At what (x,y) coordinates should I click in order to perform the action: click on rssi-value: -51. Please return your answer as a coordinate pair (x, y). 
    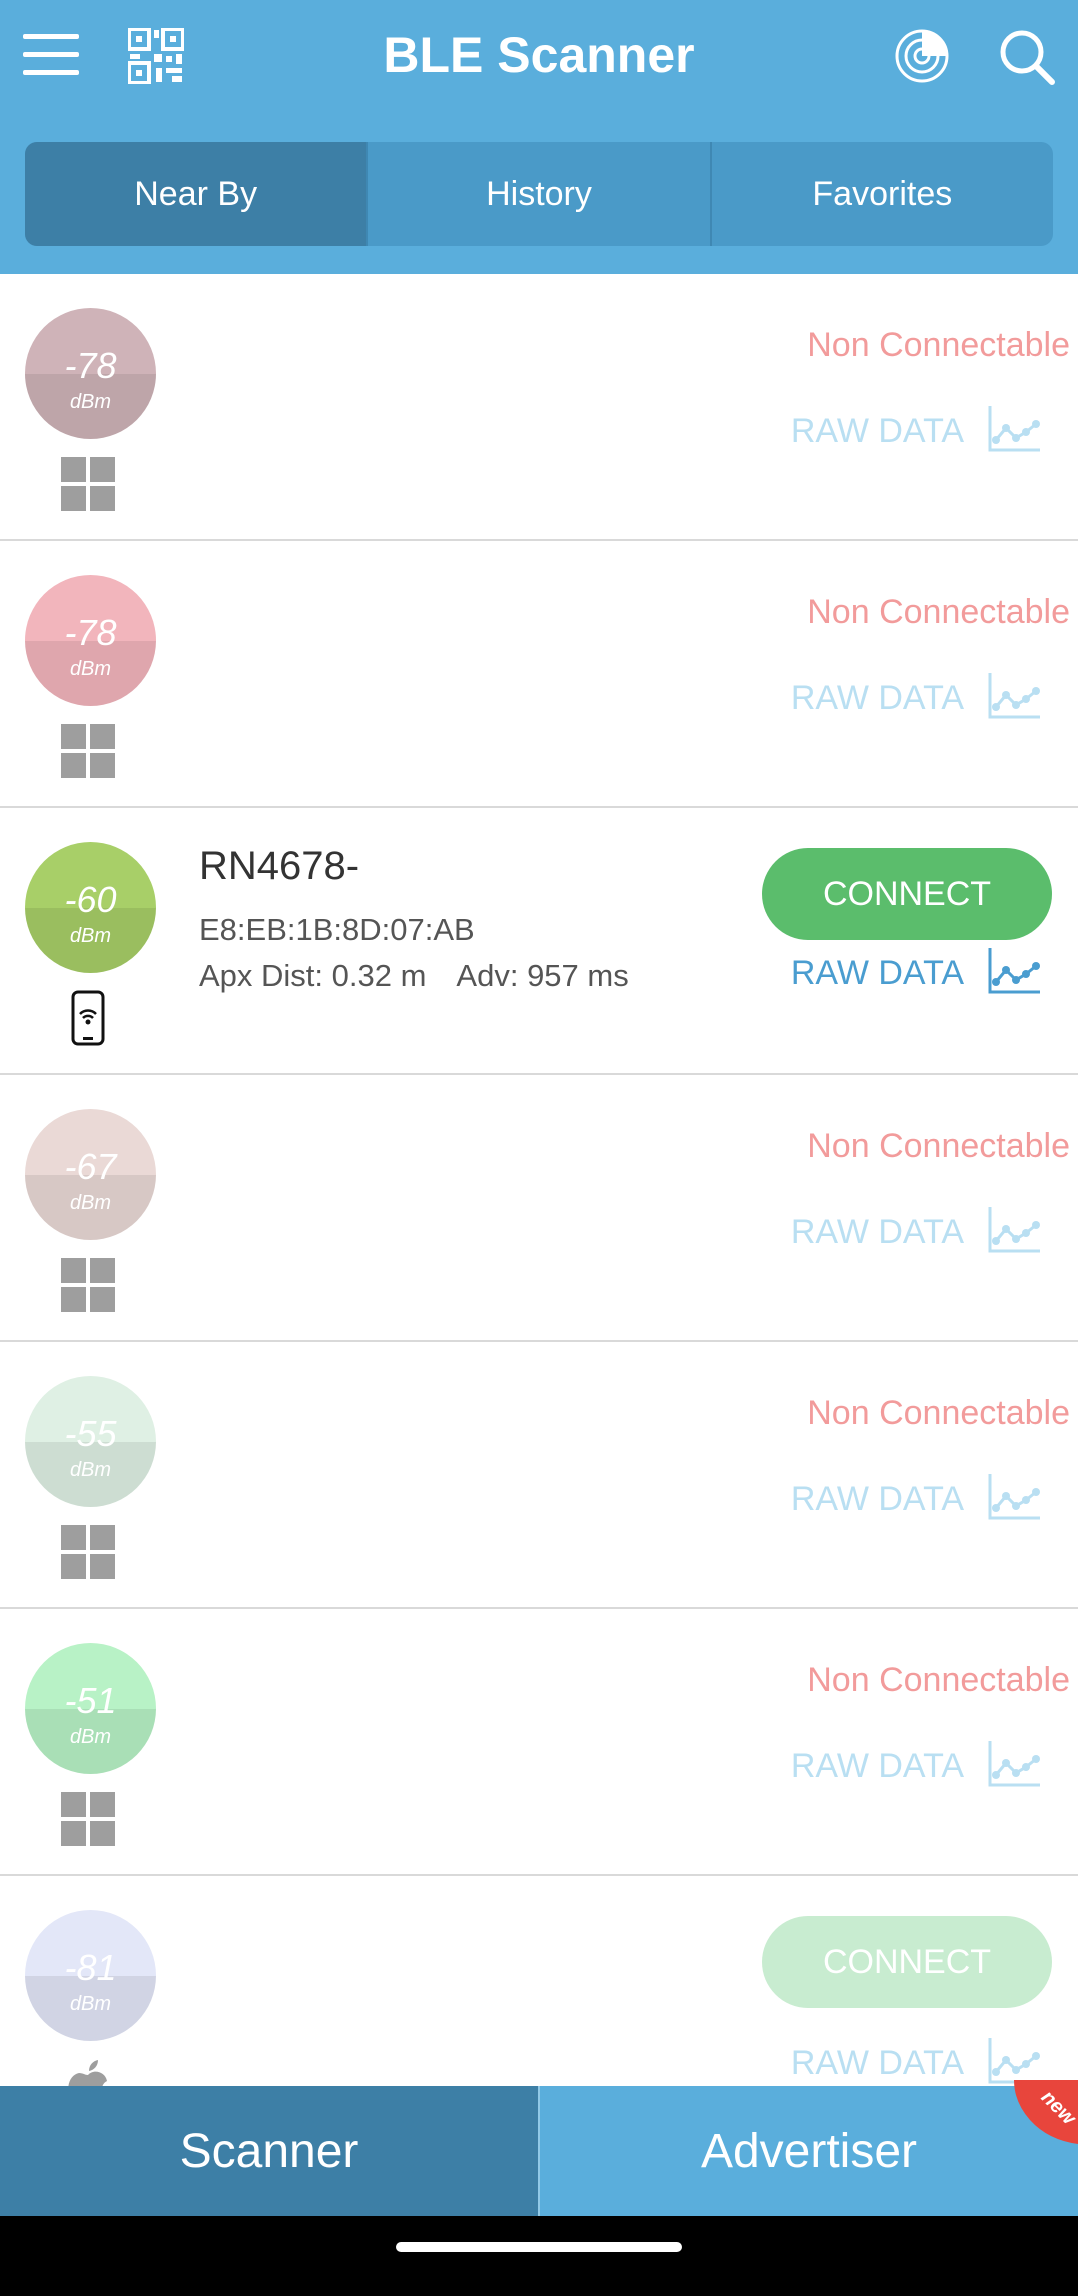
    Looking at the image, I should click on (90, 1700).